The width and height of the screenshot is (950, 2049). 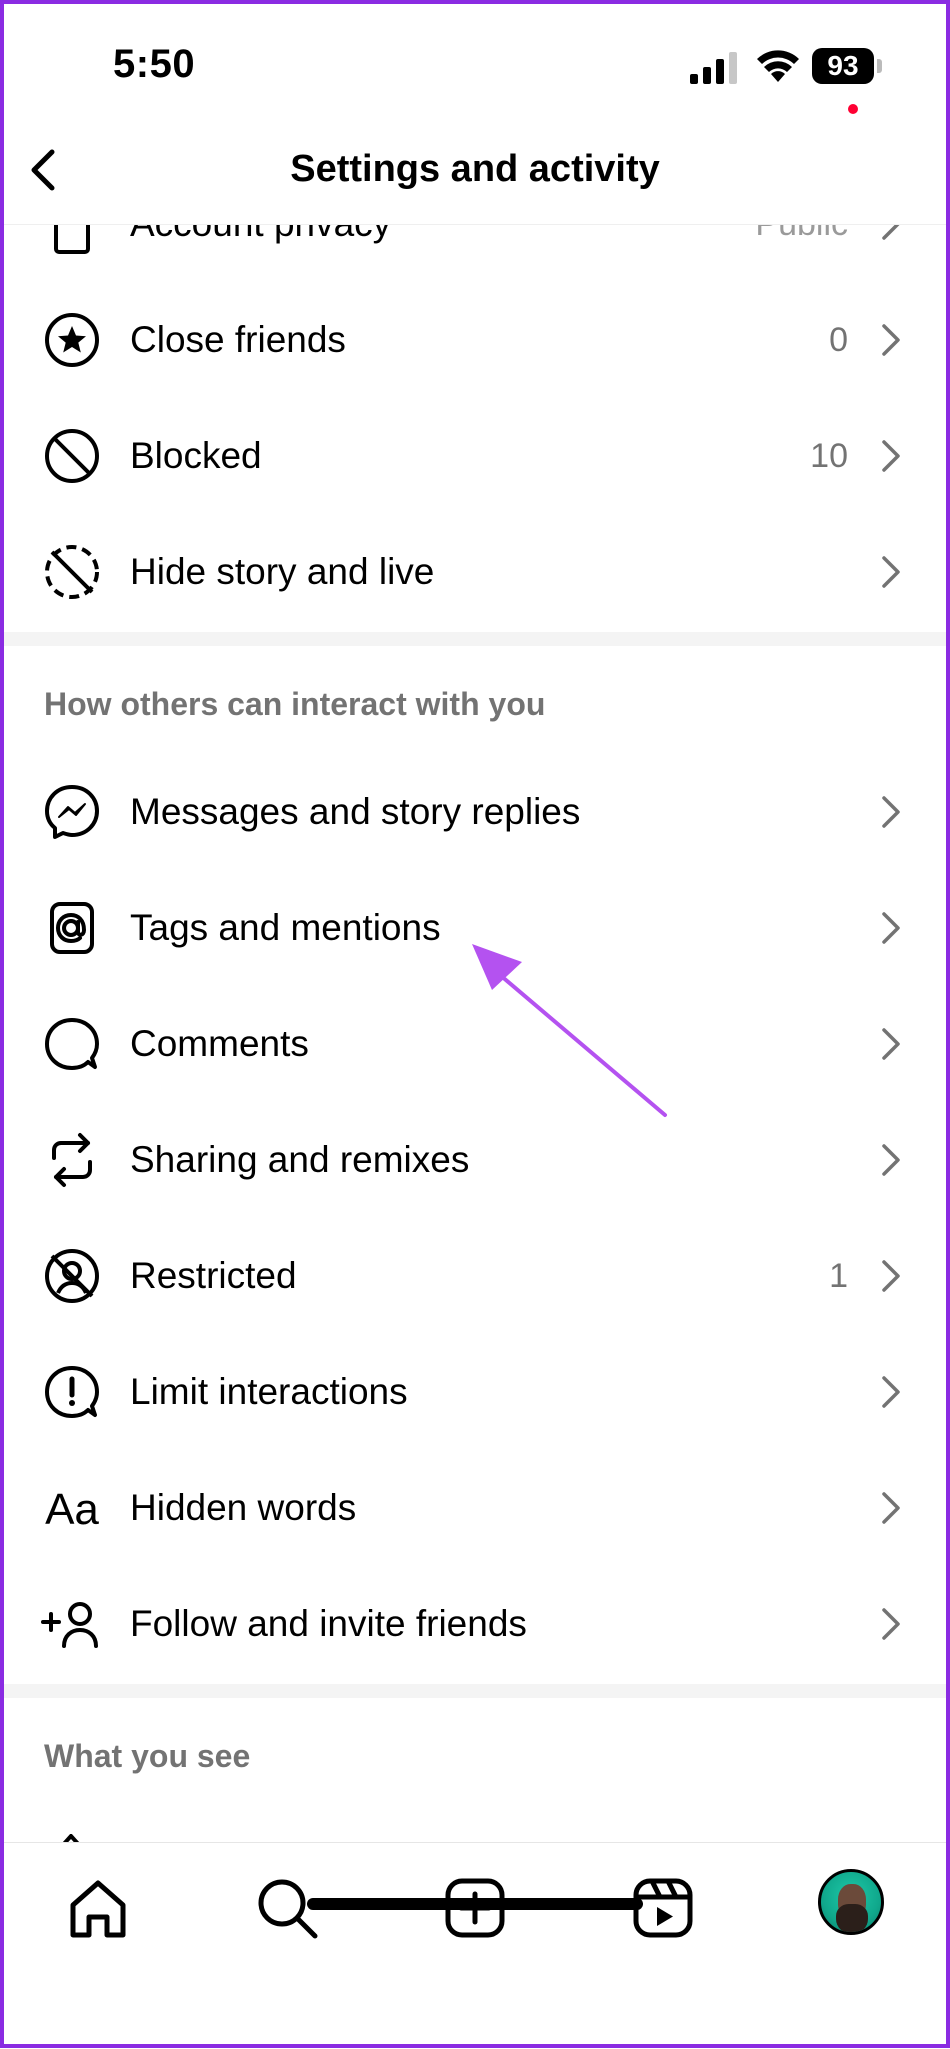 What do you see at coordinates (72, 340) in the screenshot?
I see `star-circle-icon` at bounding box center [72, 340].